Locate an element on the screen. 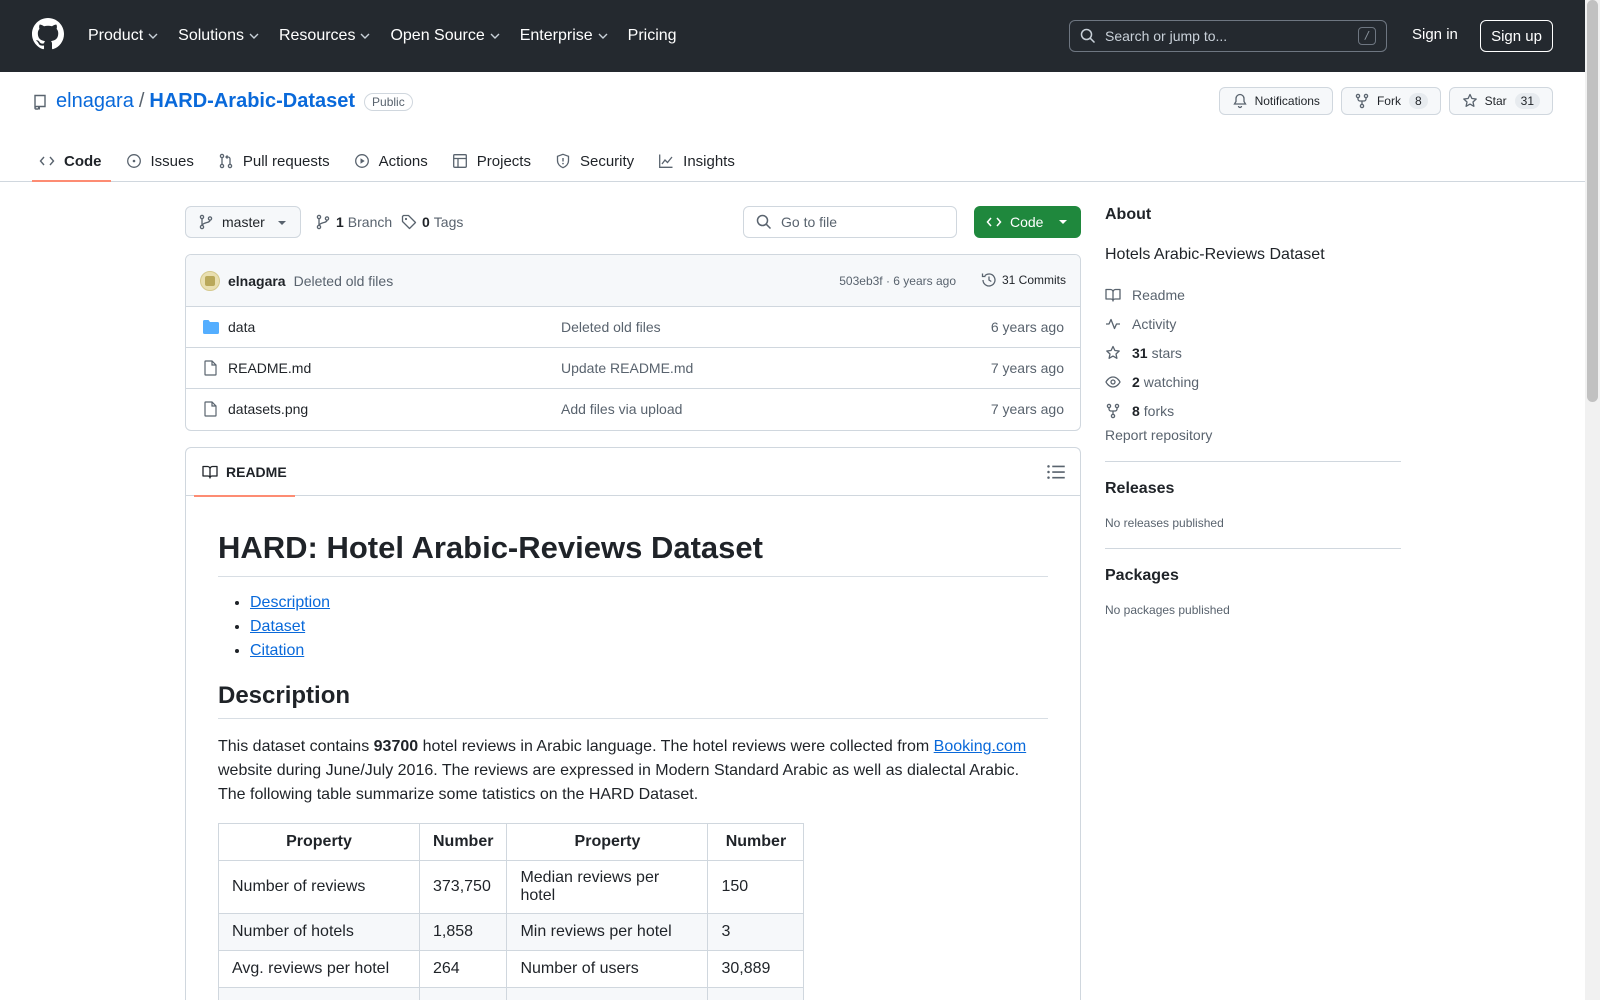 The width and height of the screenshot is (1600, 1000). notifications-label: Notifications is located at coordinates (1287, 101).